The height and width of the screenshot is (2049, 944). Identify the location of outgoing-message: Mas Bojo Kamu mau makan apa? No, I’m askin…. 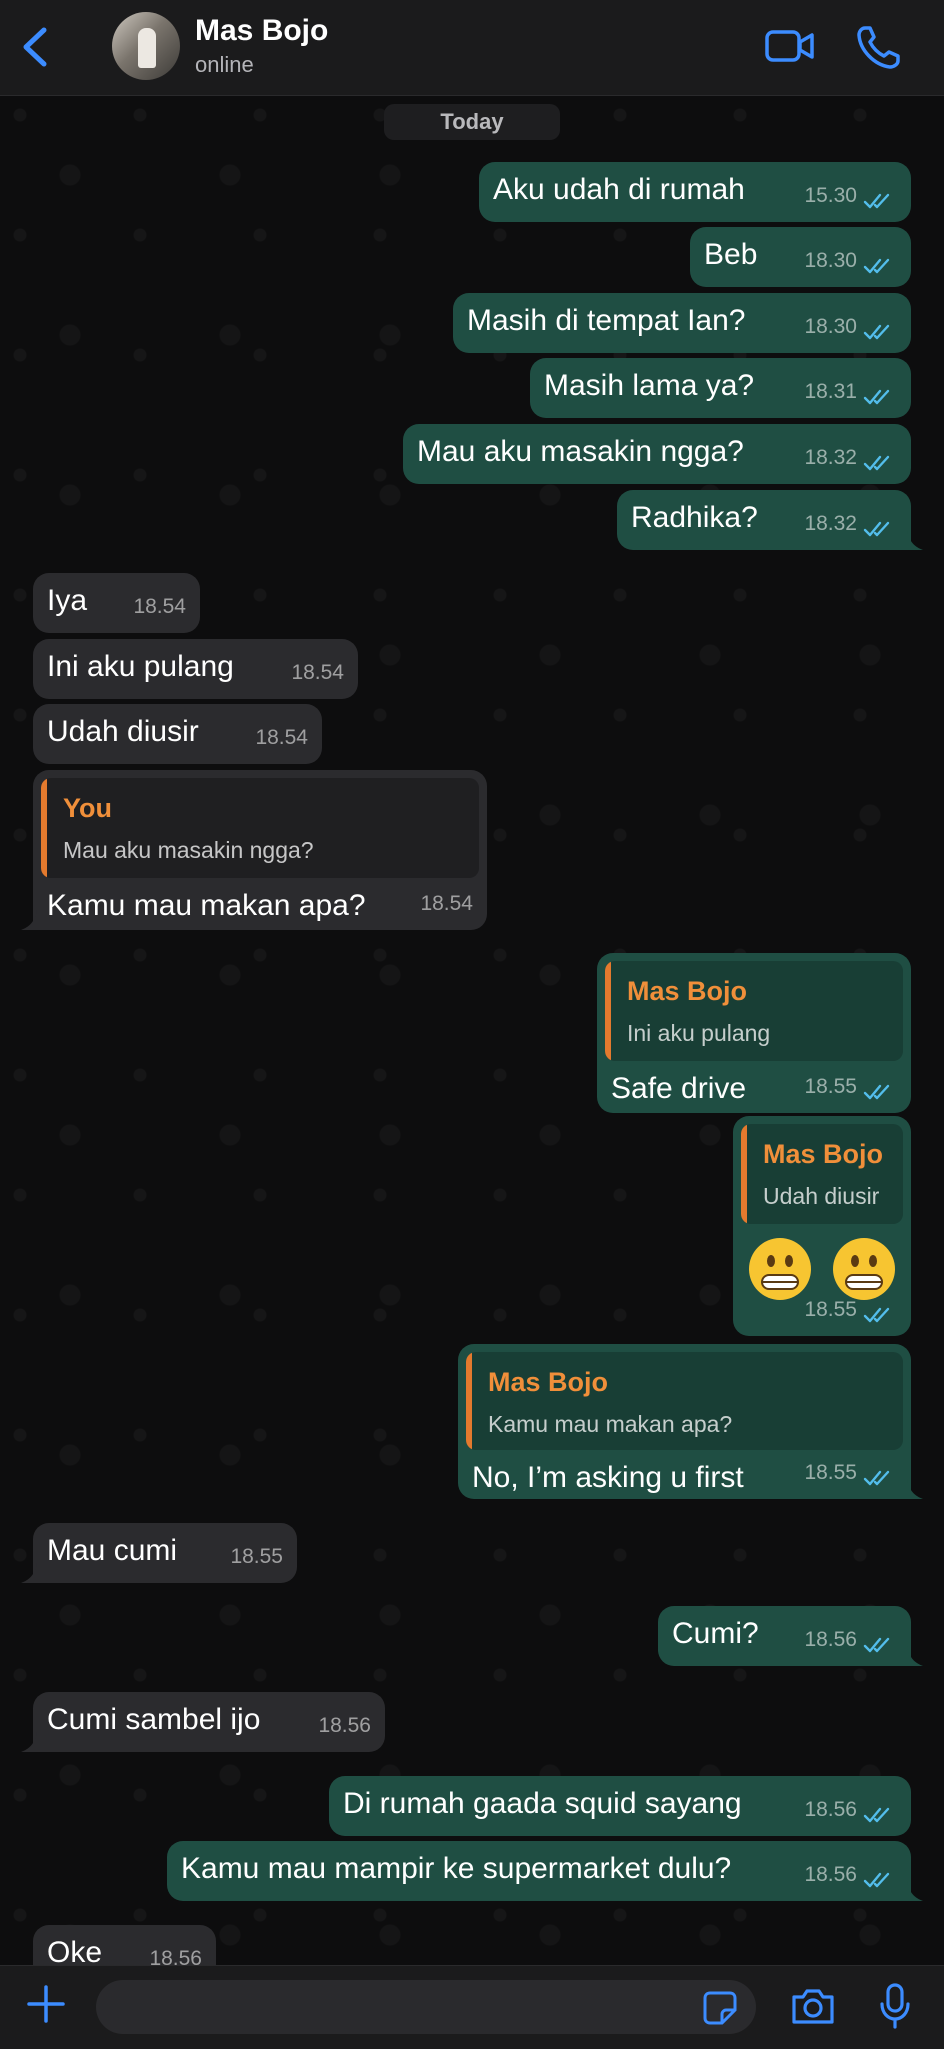
(690, 1421).